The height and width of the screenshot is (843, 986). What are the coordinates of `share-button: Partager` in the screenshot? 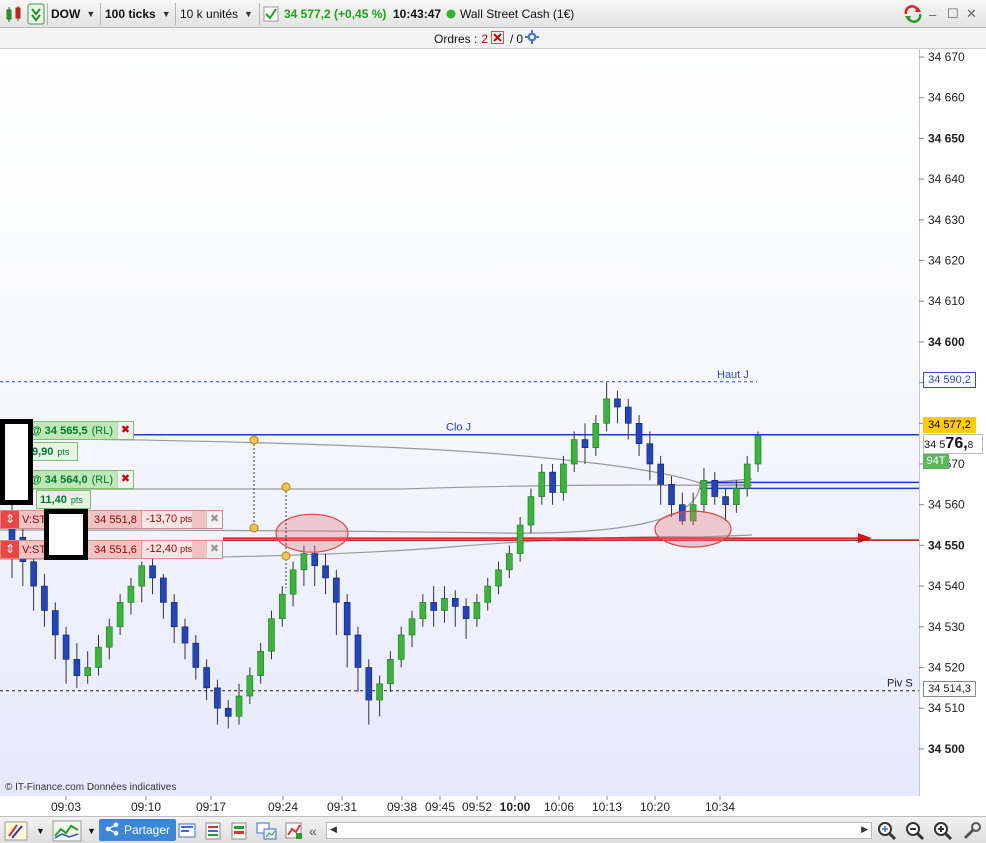 It's located at (138, 830).